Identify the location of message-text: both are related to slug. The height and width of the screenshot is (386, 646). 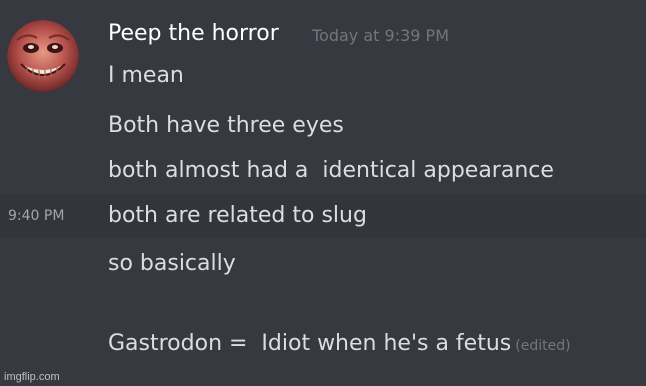
(237, 215).